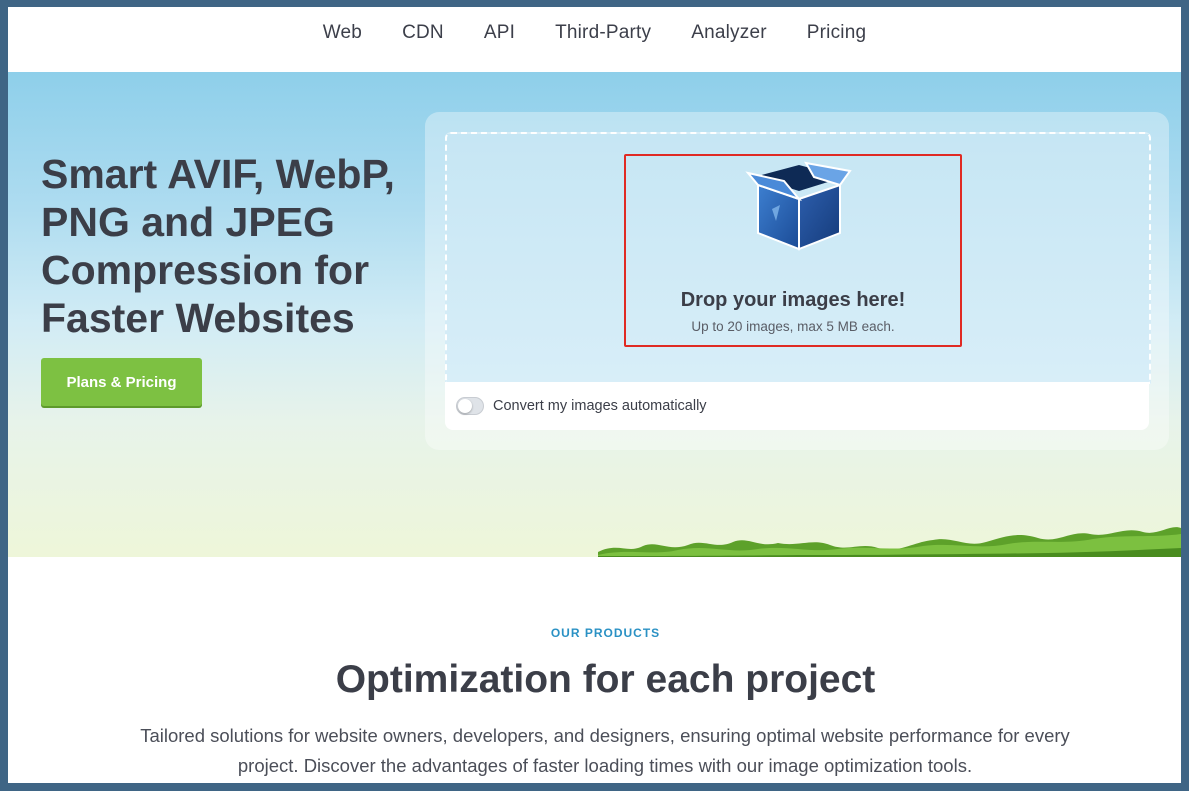 The image size is (1189, 791). I want to click on products-title: Optimization for each project, so click(605, 679).